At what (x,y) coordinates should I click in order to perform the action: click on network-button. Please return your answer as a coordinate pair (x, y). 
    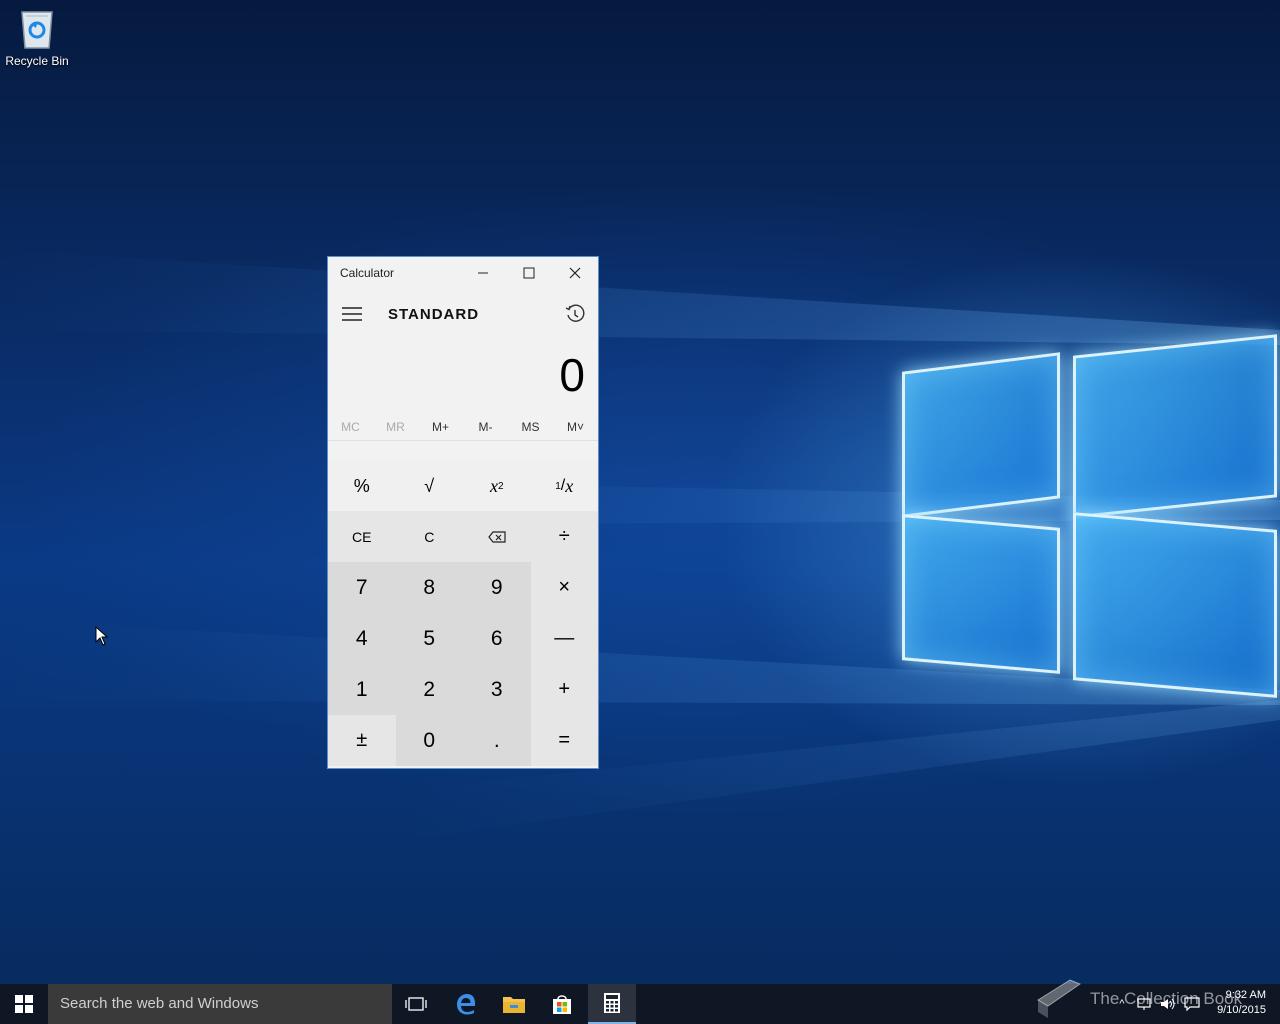
    Looking at the image, I should click on (1144, 1004).